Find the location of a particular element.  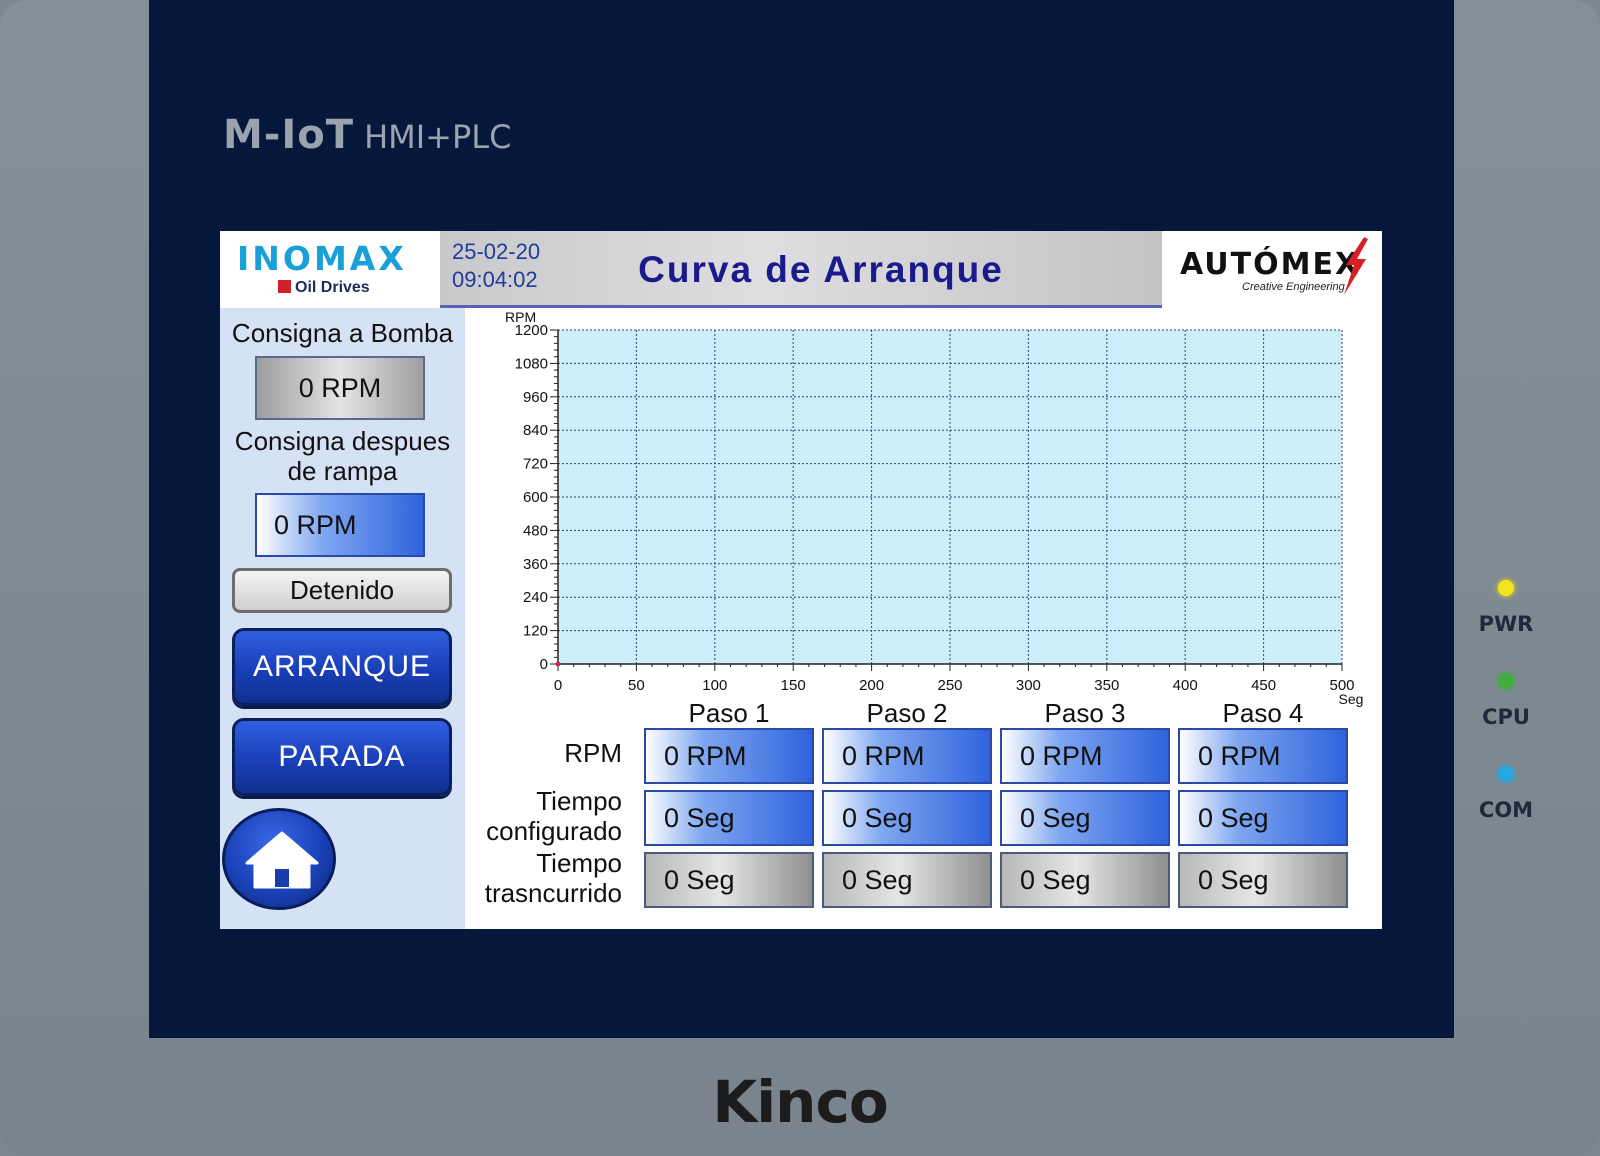

status-leds: PWR CPU COM is located at coordinates (1506, 719).